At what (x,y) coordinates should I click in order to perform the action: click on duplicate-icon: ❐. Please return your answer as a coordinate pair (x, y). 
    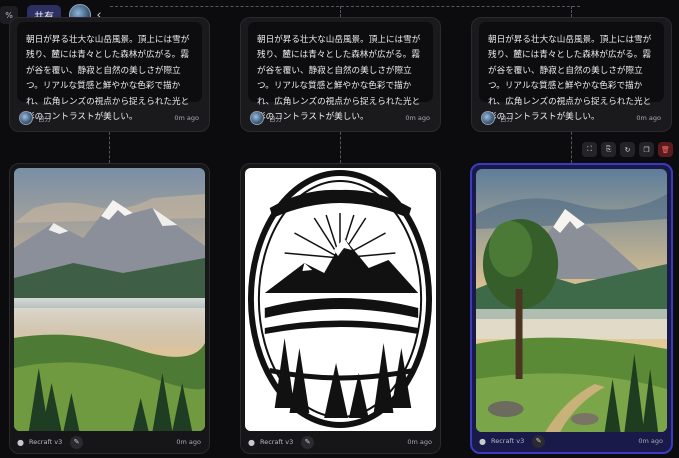
    Looking at the image, I should click on (646, 149).